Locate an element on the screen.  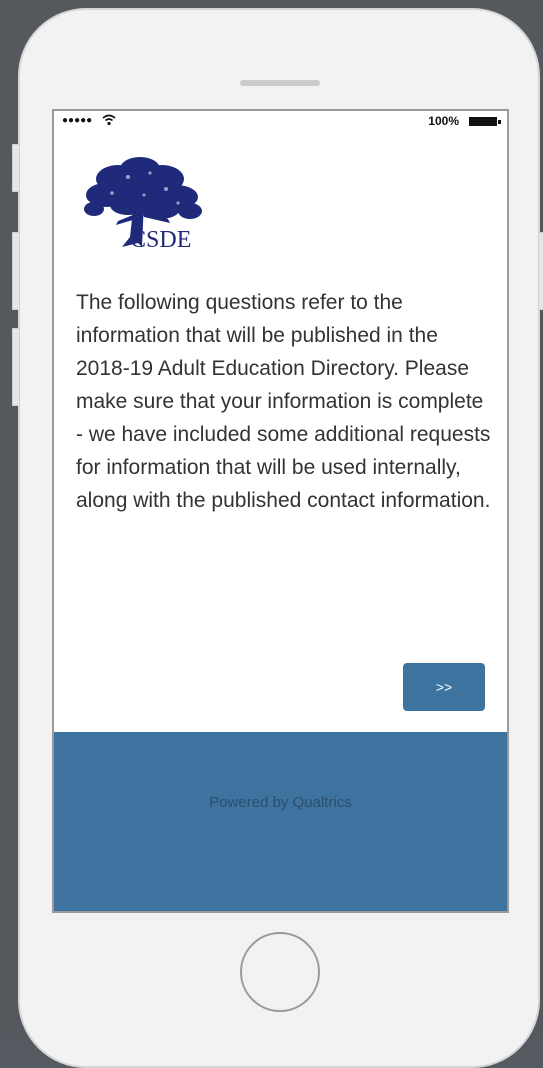
next-button: >> is located at coordinates (444, 687).